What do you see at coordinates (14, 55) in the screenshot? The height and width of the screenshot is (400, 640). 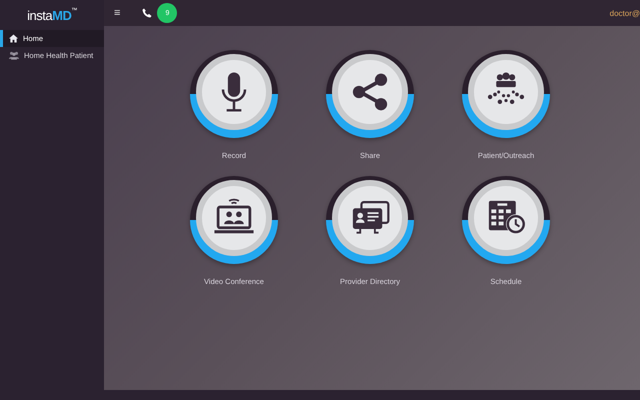 I see `people-icon` at bounding box center [14, 55].